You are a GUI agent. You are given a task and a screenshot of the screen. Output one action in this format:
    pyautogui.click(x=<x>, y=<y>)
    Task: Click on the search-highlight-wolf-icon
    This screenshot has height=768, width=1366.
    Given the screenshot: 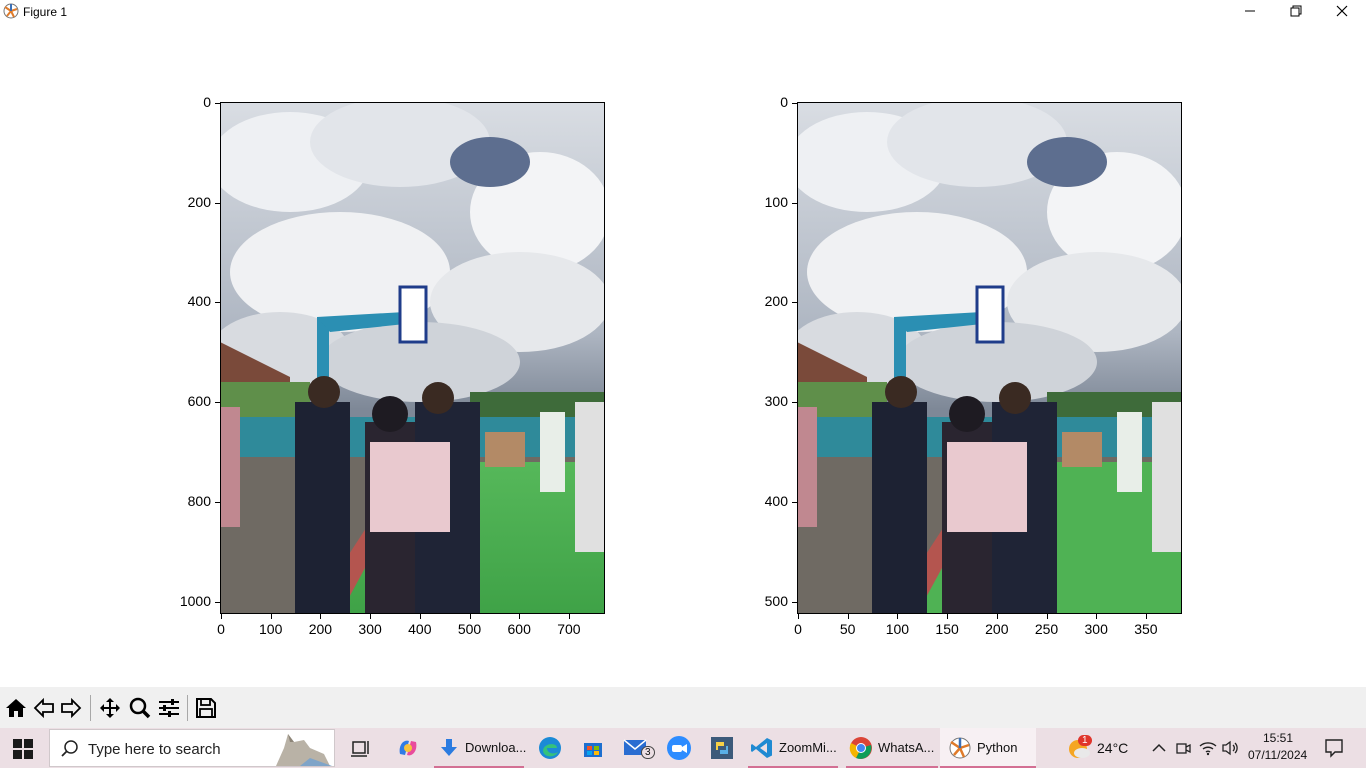 What is the action you would take?
    pyautogui.click(x=304, y=750)
    